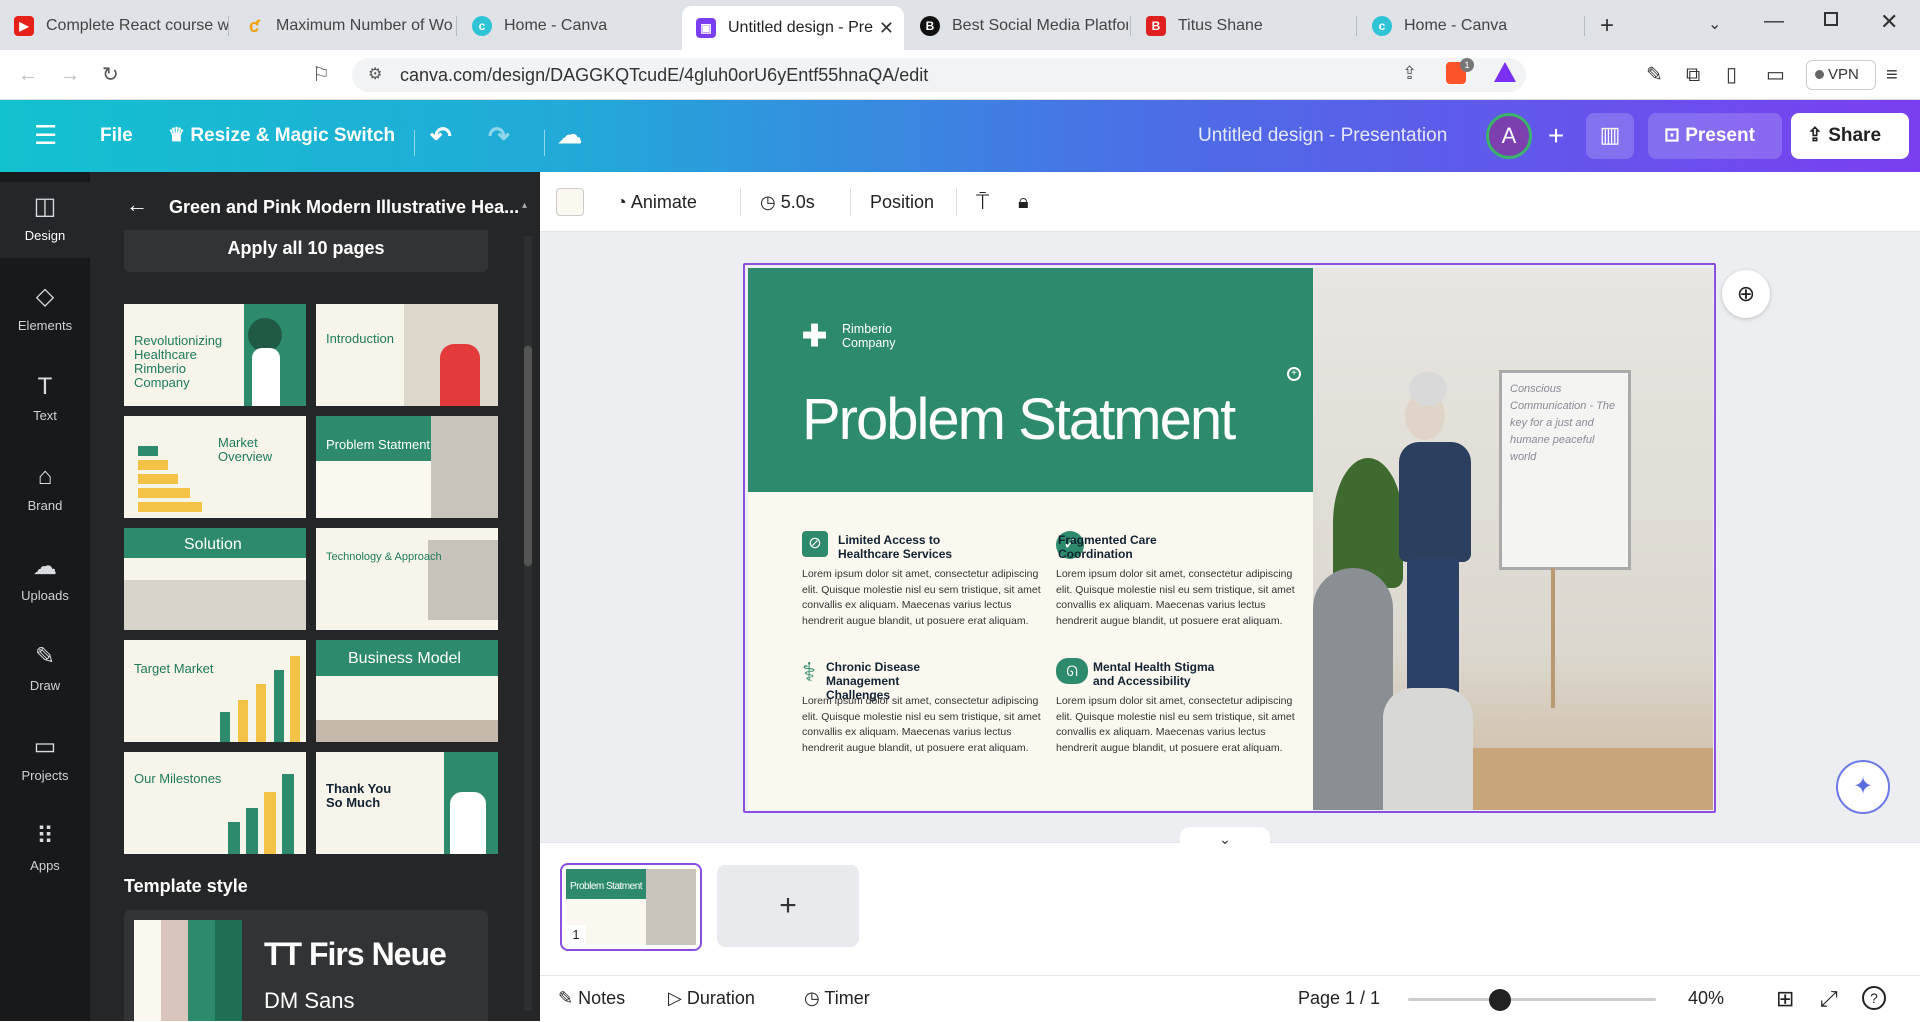 The width and height of the screenshot is (1920, 1022). What do you see at coordinates (1505, 72) in the screenshot?
I see `brave-rewards-icon` at bounding box center [1505, 72].